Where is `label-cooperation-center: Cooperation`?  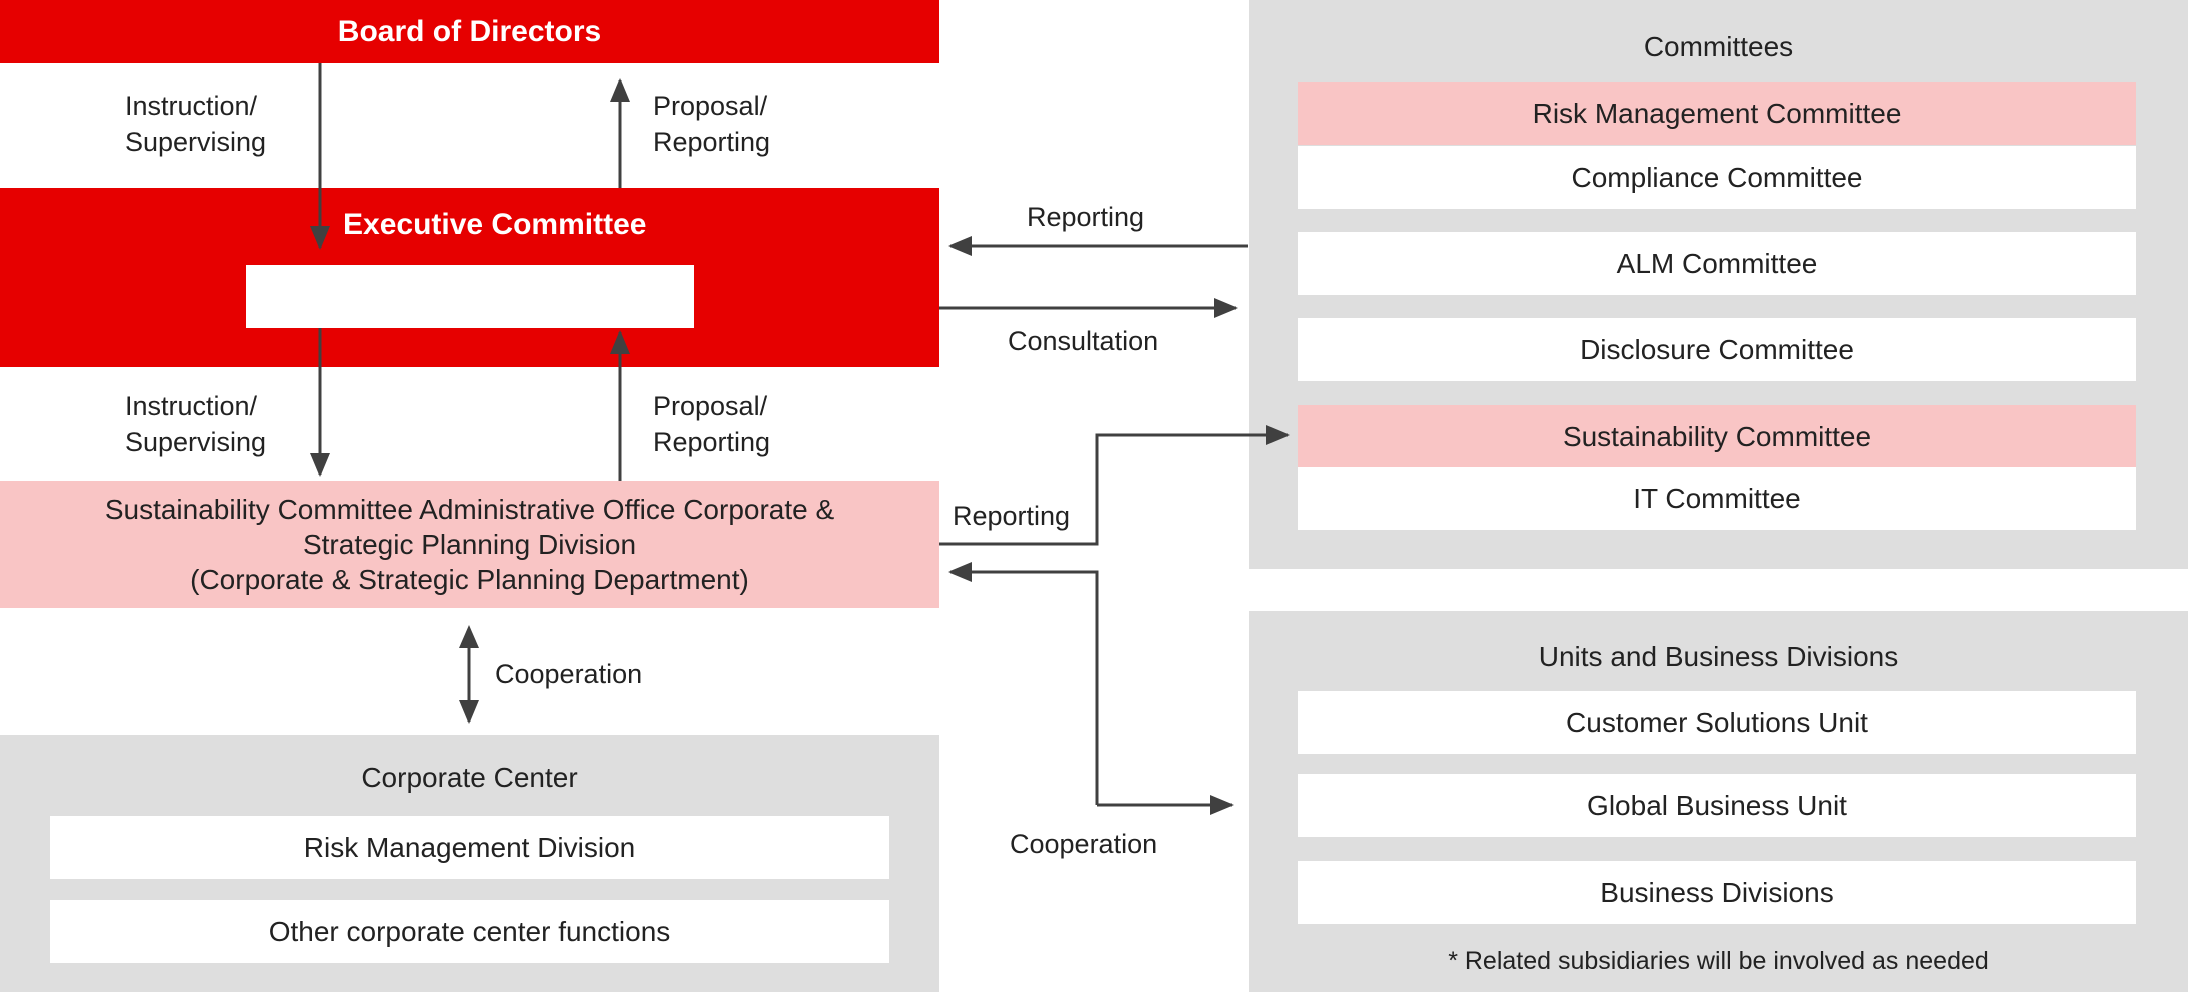
label-cooperation-center: Cooperation is located at coordinates (569, 674).